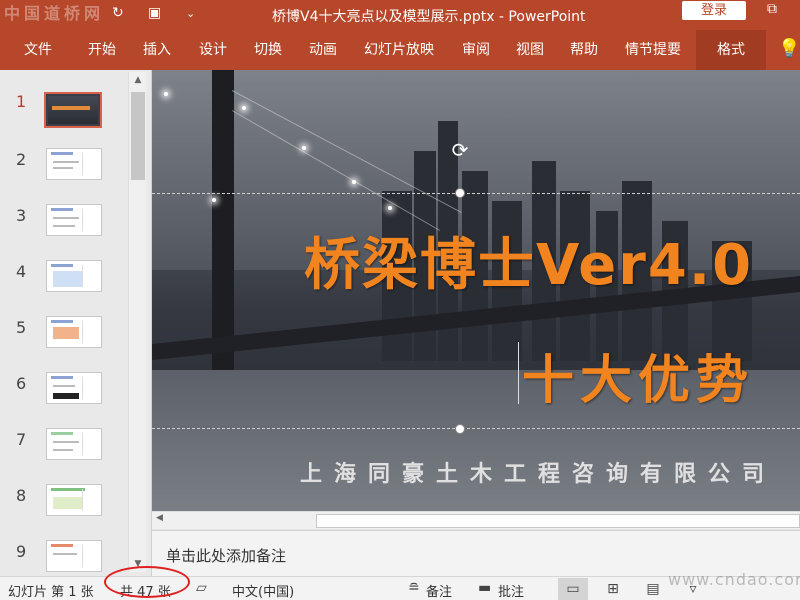 This screenshot has height=600, width=800. What do you see at coordinates (538, 472) in the screenshot?
I see `slide-company-name: 上海同豪土木工程咨询有限公司` at bounding box center [538, 472].